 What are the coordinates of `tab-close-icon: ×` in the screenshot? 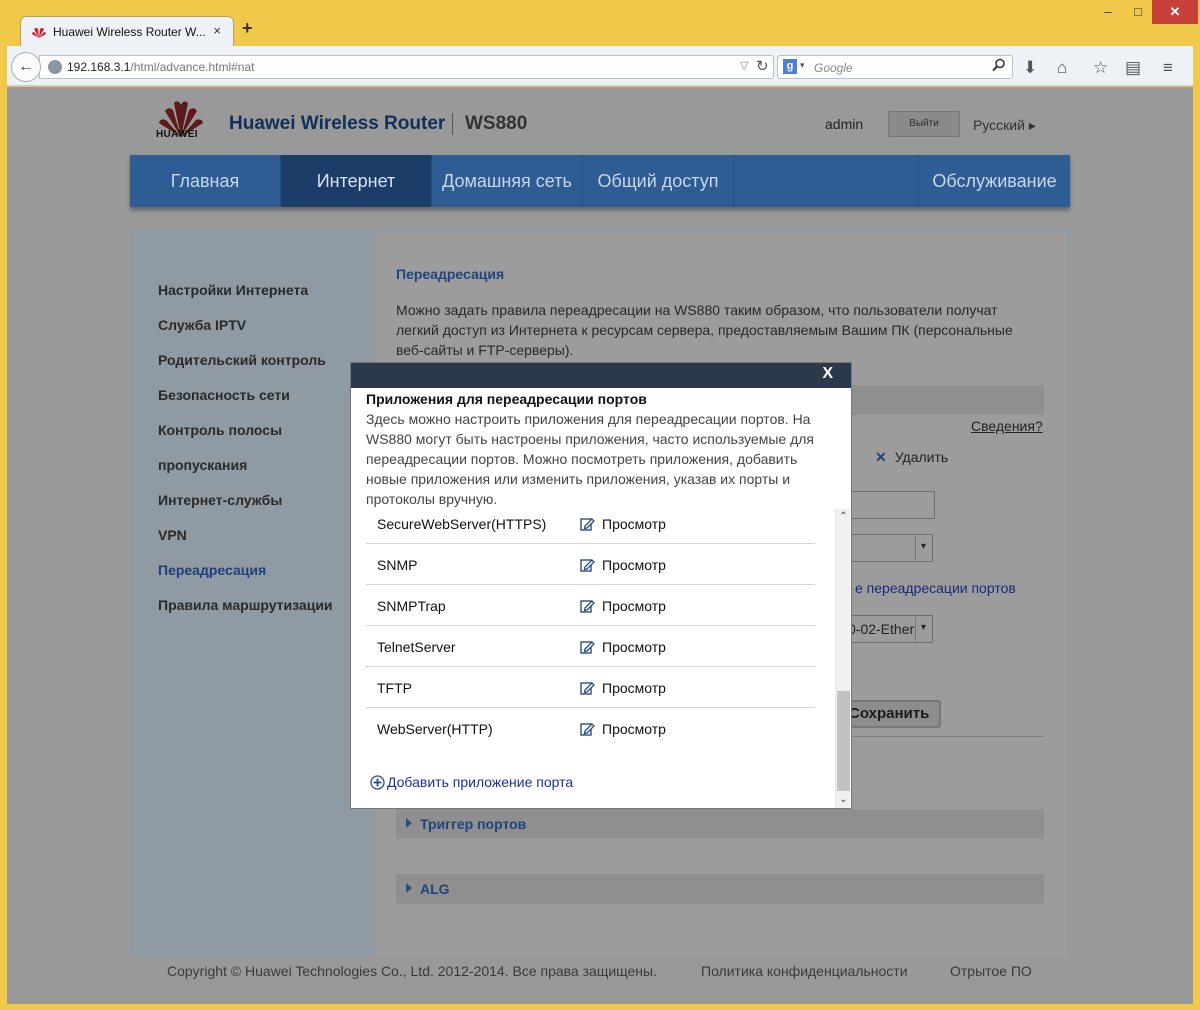 It's located at (217, 30).